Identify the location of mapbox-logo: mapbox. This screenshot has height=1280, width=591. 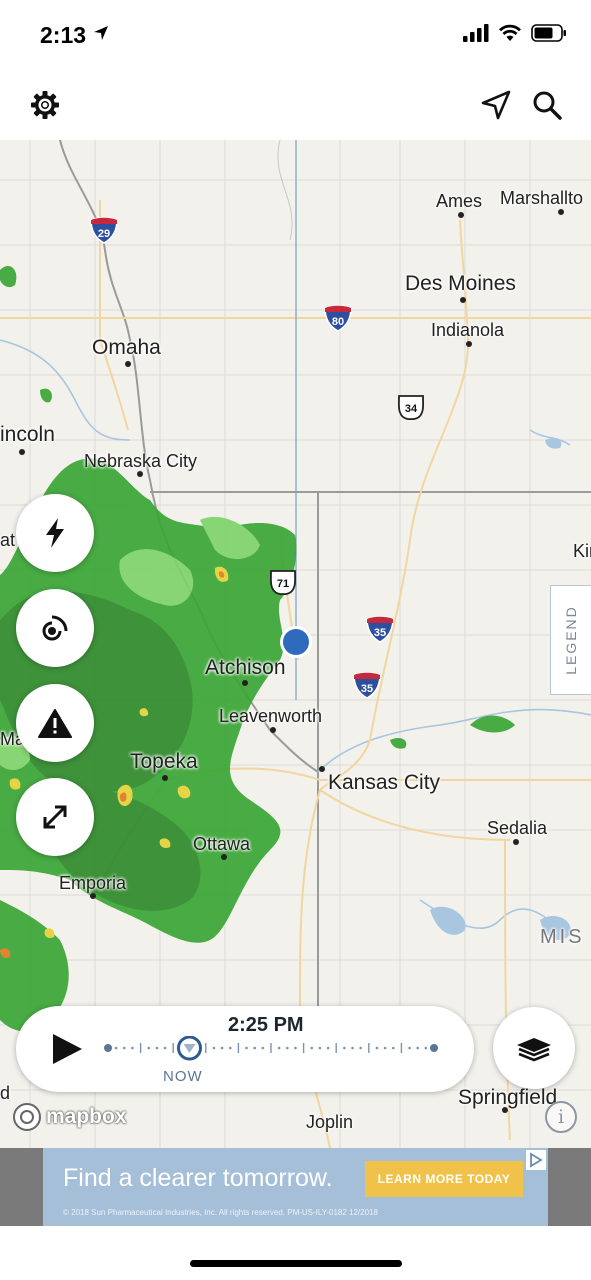
(69, 1117).